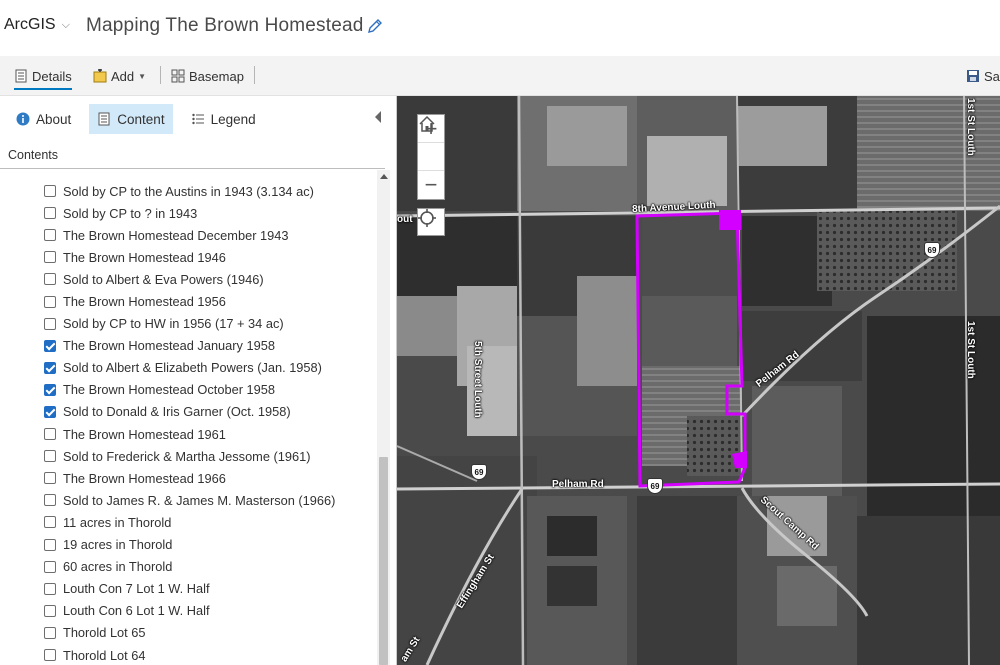  Describe the element at coordinates (254, 75) in the screenshot. I see `toolbar-divider` at that location.